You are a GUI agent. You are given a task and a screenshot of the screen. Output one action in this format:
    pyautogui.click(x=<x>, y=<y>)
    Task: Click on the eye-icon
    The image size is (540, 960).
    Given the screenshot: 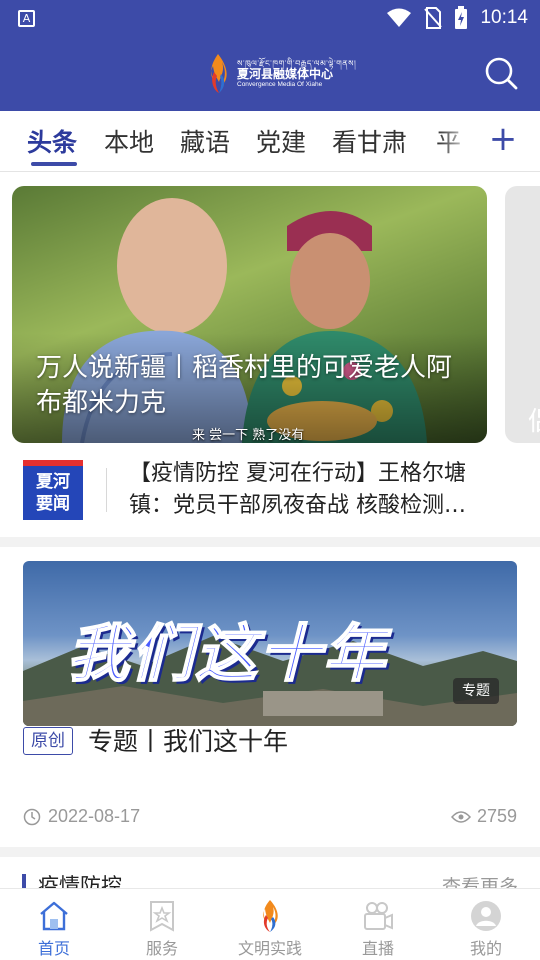 What is the action you would take?
    pyautogui.click(x=461, y=817)
    